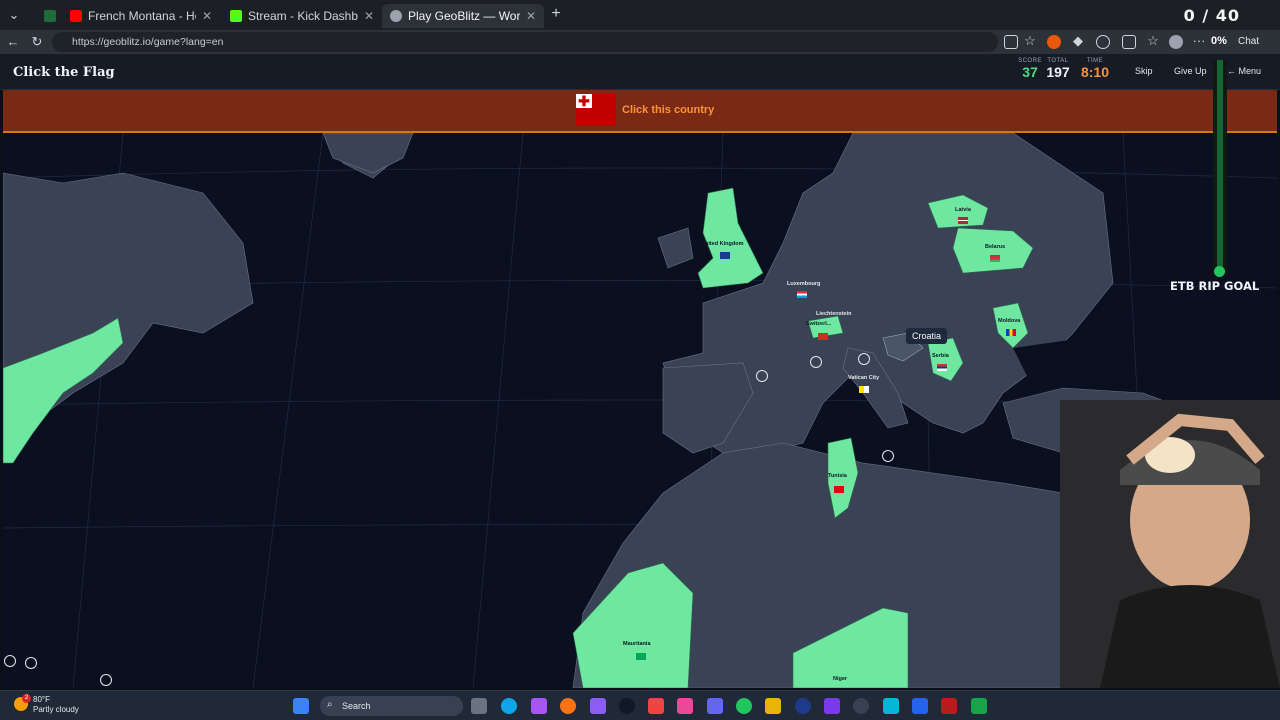 The height and width of the screenshot is (720, 1280). What do you see at coordinates (1215, 286) in the screenshot?
I see `goal-label: ETB RIP GOAL` at bounding box center [1215, 286].